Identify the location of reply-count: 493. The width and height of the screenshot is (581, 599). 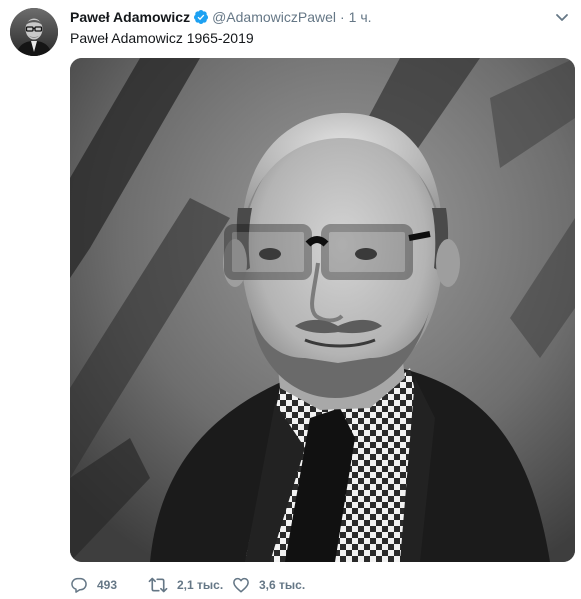
(107, 585).